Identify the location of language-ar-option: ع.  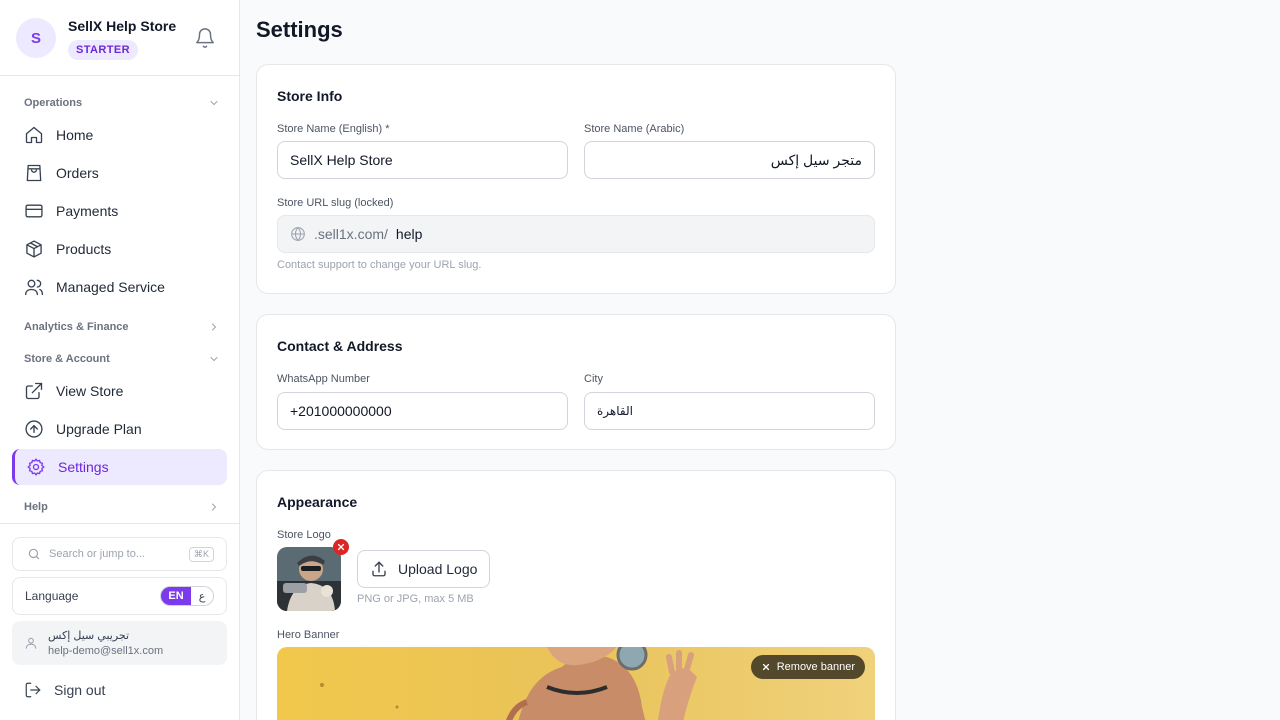
(202, 596).